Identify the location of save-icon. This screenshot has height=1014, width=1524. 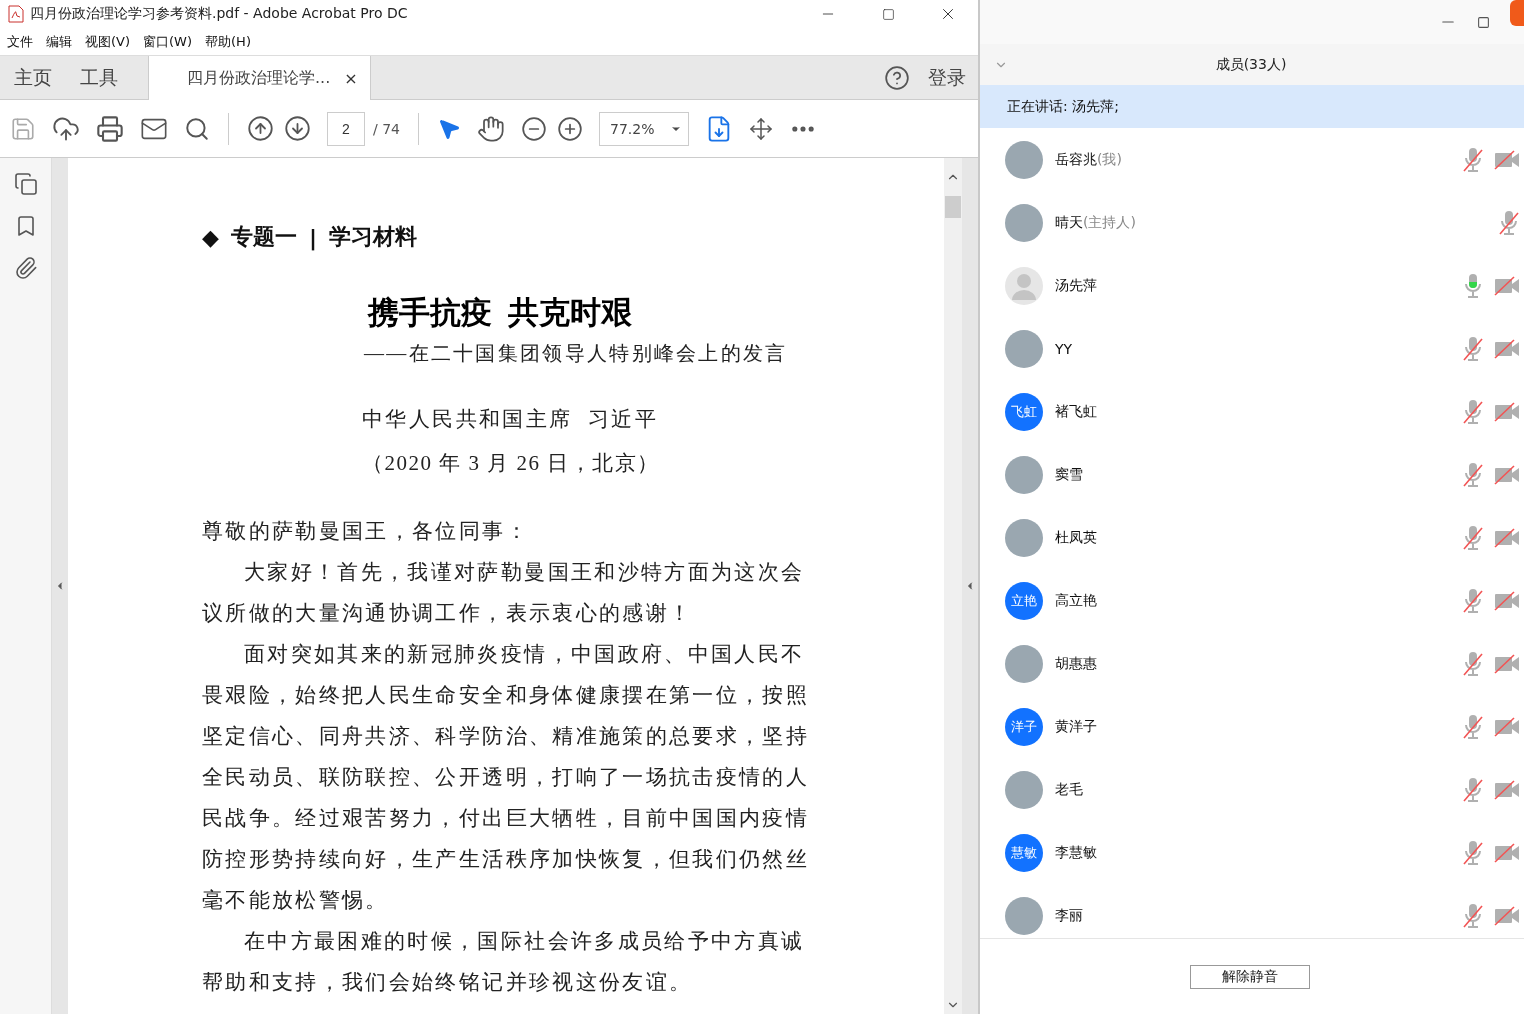
(23, 128).